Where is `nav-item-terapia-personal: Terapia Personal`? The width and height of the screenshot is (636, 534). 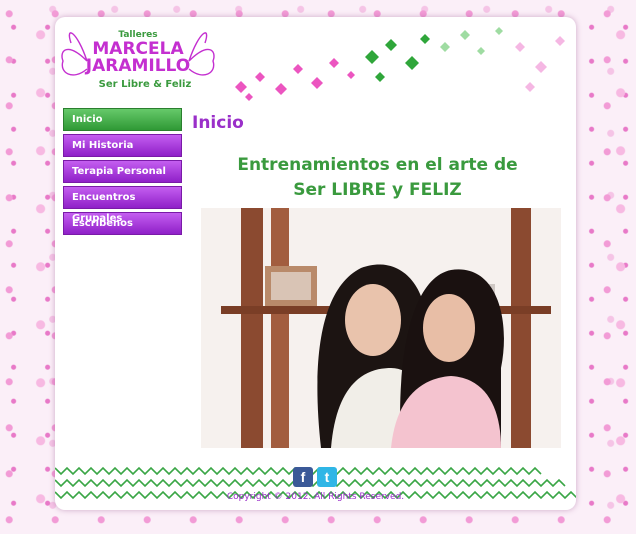 nav-item-terapia-personal: Terapia Personal is located at coordinates (122, 171).